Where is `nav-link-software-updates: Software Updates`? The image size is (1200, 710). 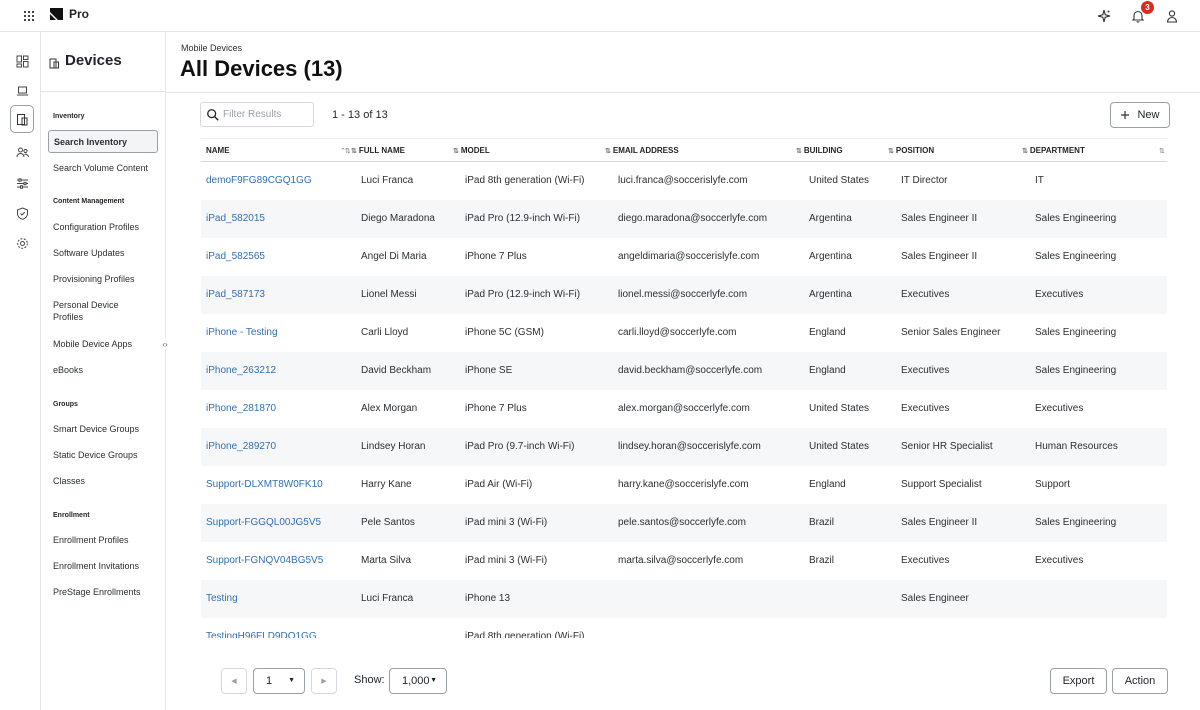
nav-link-software-updates: Software Updates is located at coordinates (105, 253).